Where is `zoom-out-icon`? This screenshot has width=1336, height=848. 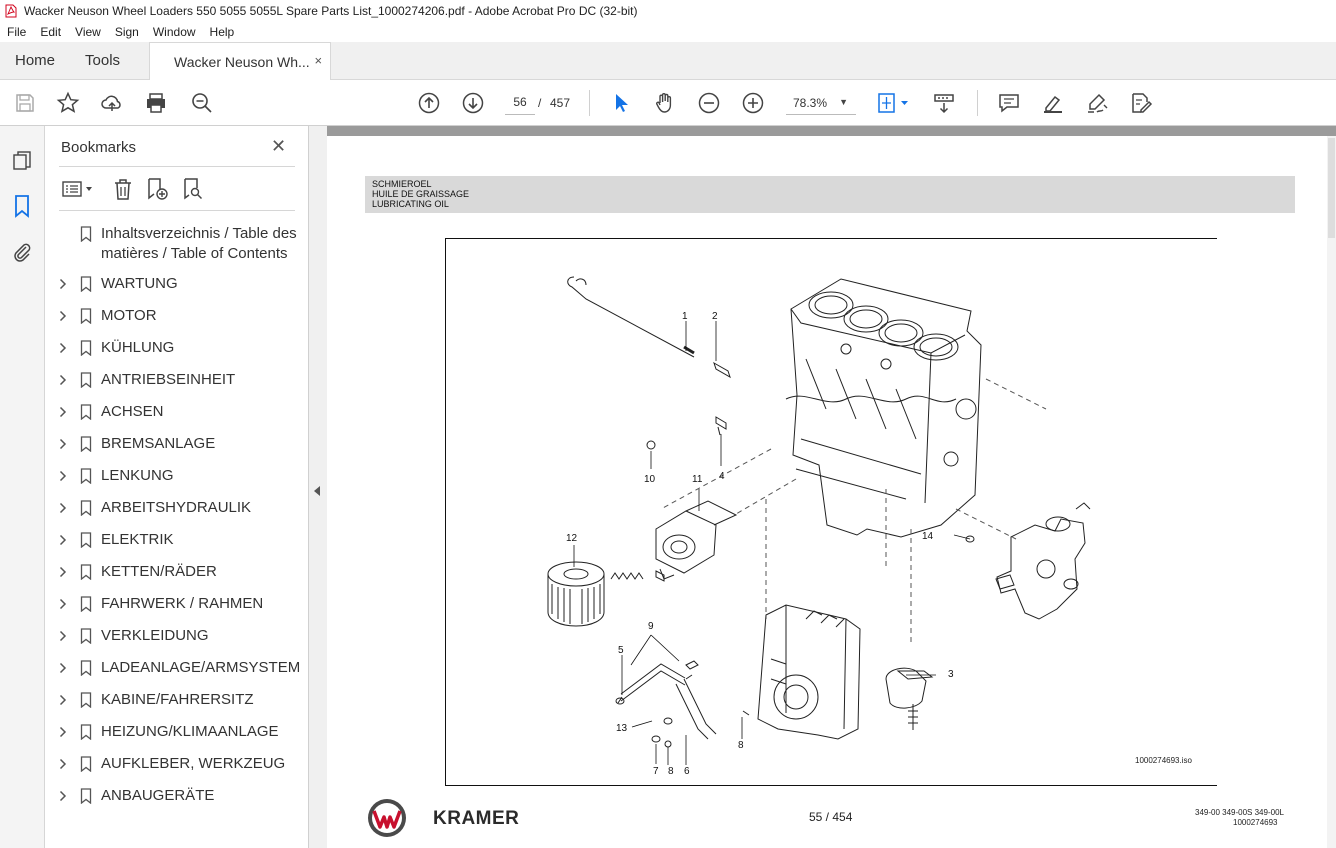 zoom-out-icon is located at coordinates (709, 103).